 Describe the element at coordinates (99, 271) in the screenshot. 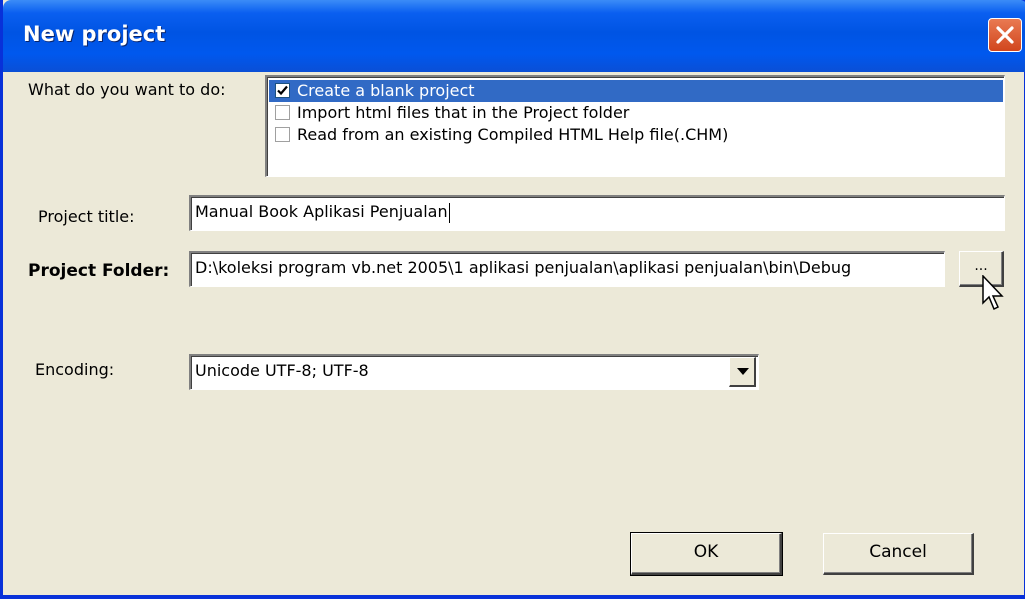

I see `project-folder-label: Project Folder:` at that location.